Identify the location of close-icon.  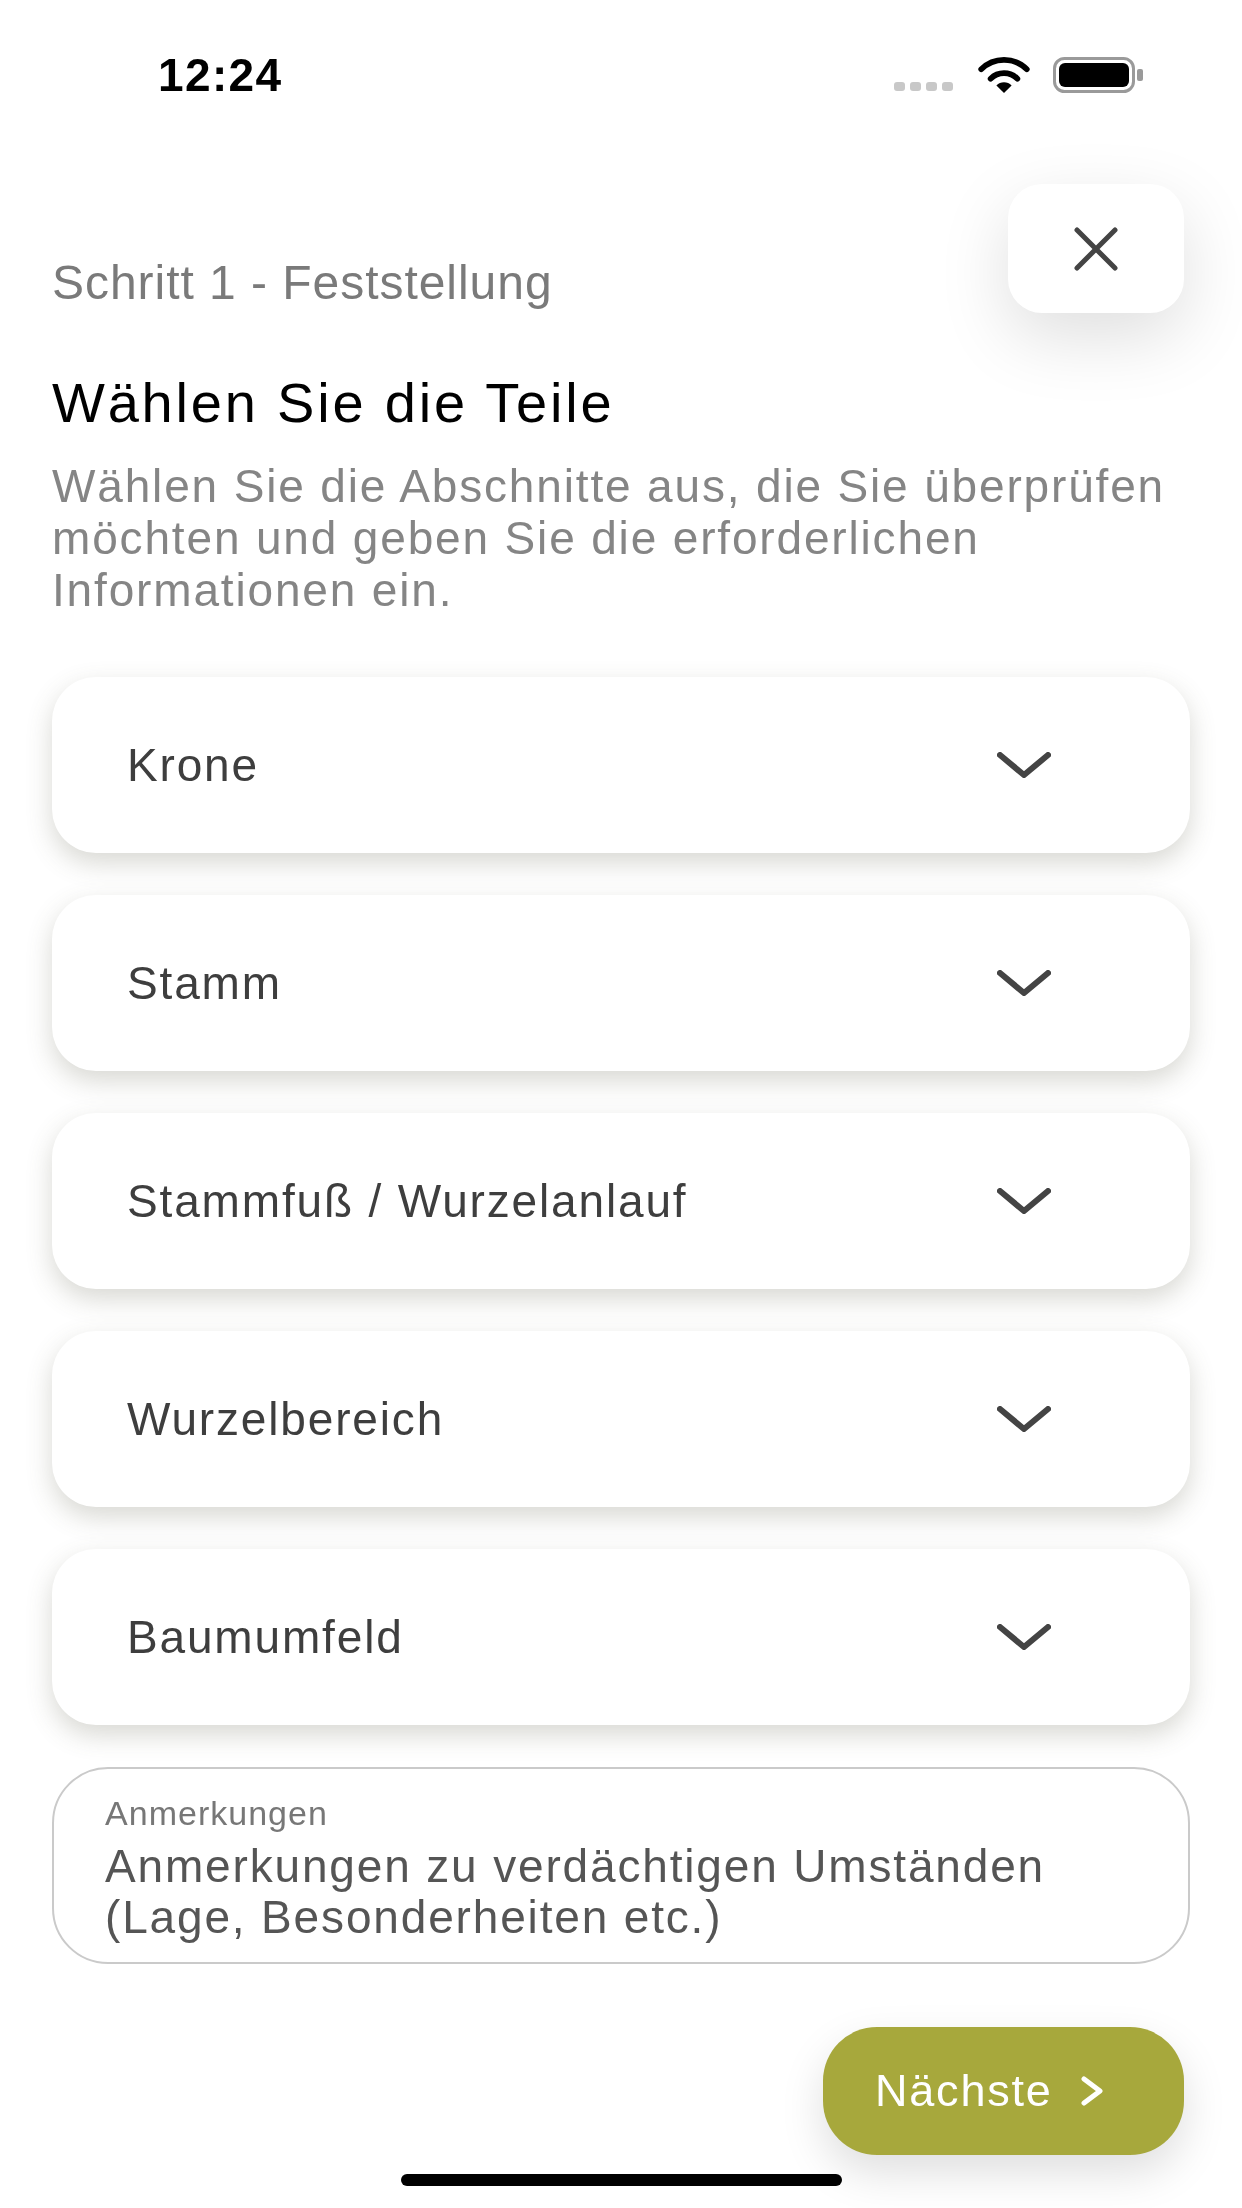
(1096, 248).